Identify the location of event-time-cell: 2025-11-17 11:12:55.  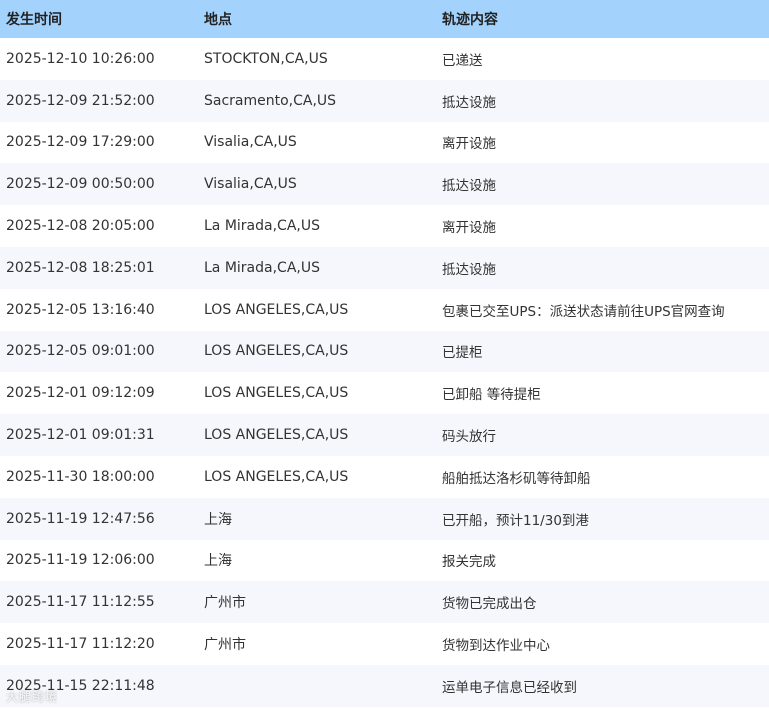
(80, 602).